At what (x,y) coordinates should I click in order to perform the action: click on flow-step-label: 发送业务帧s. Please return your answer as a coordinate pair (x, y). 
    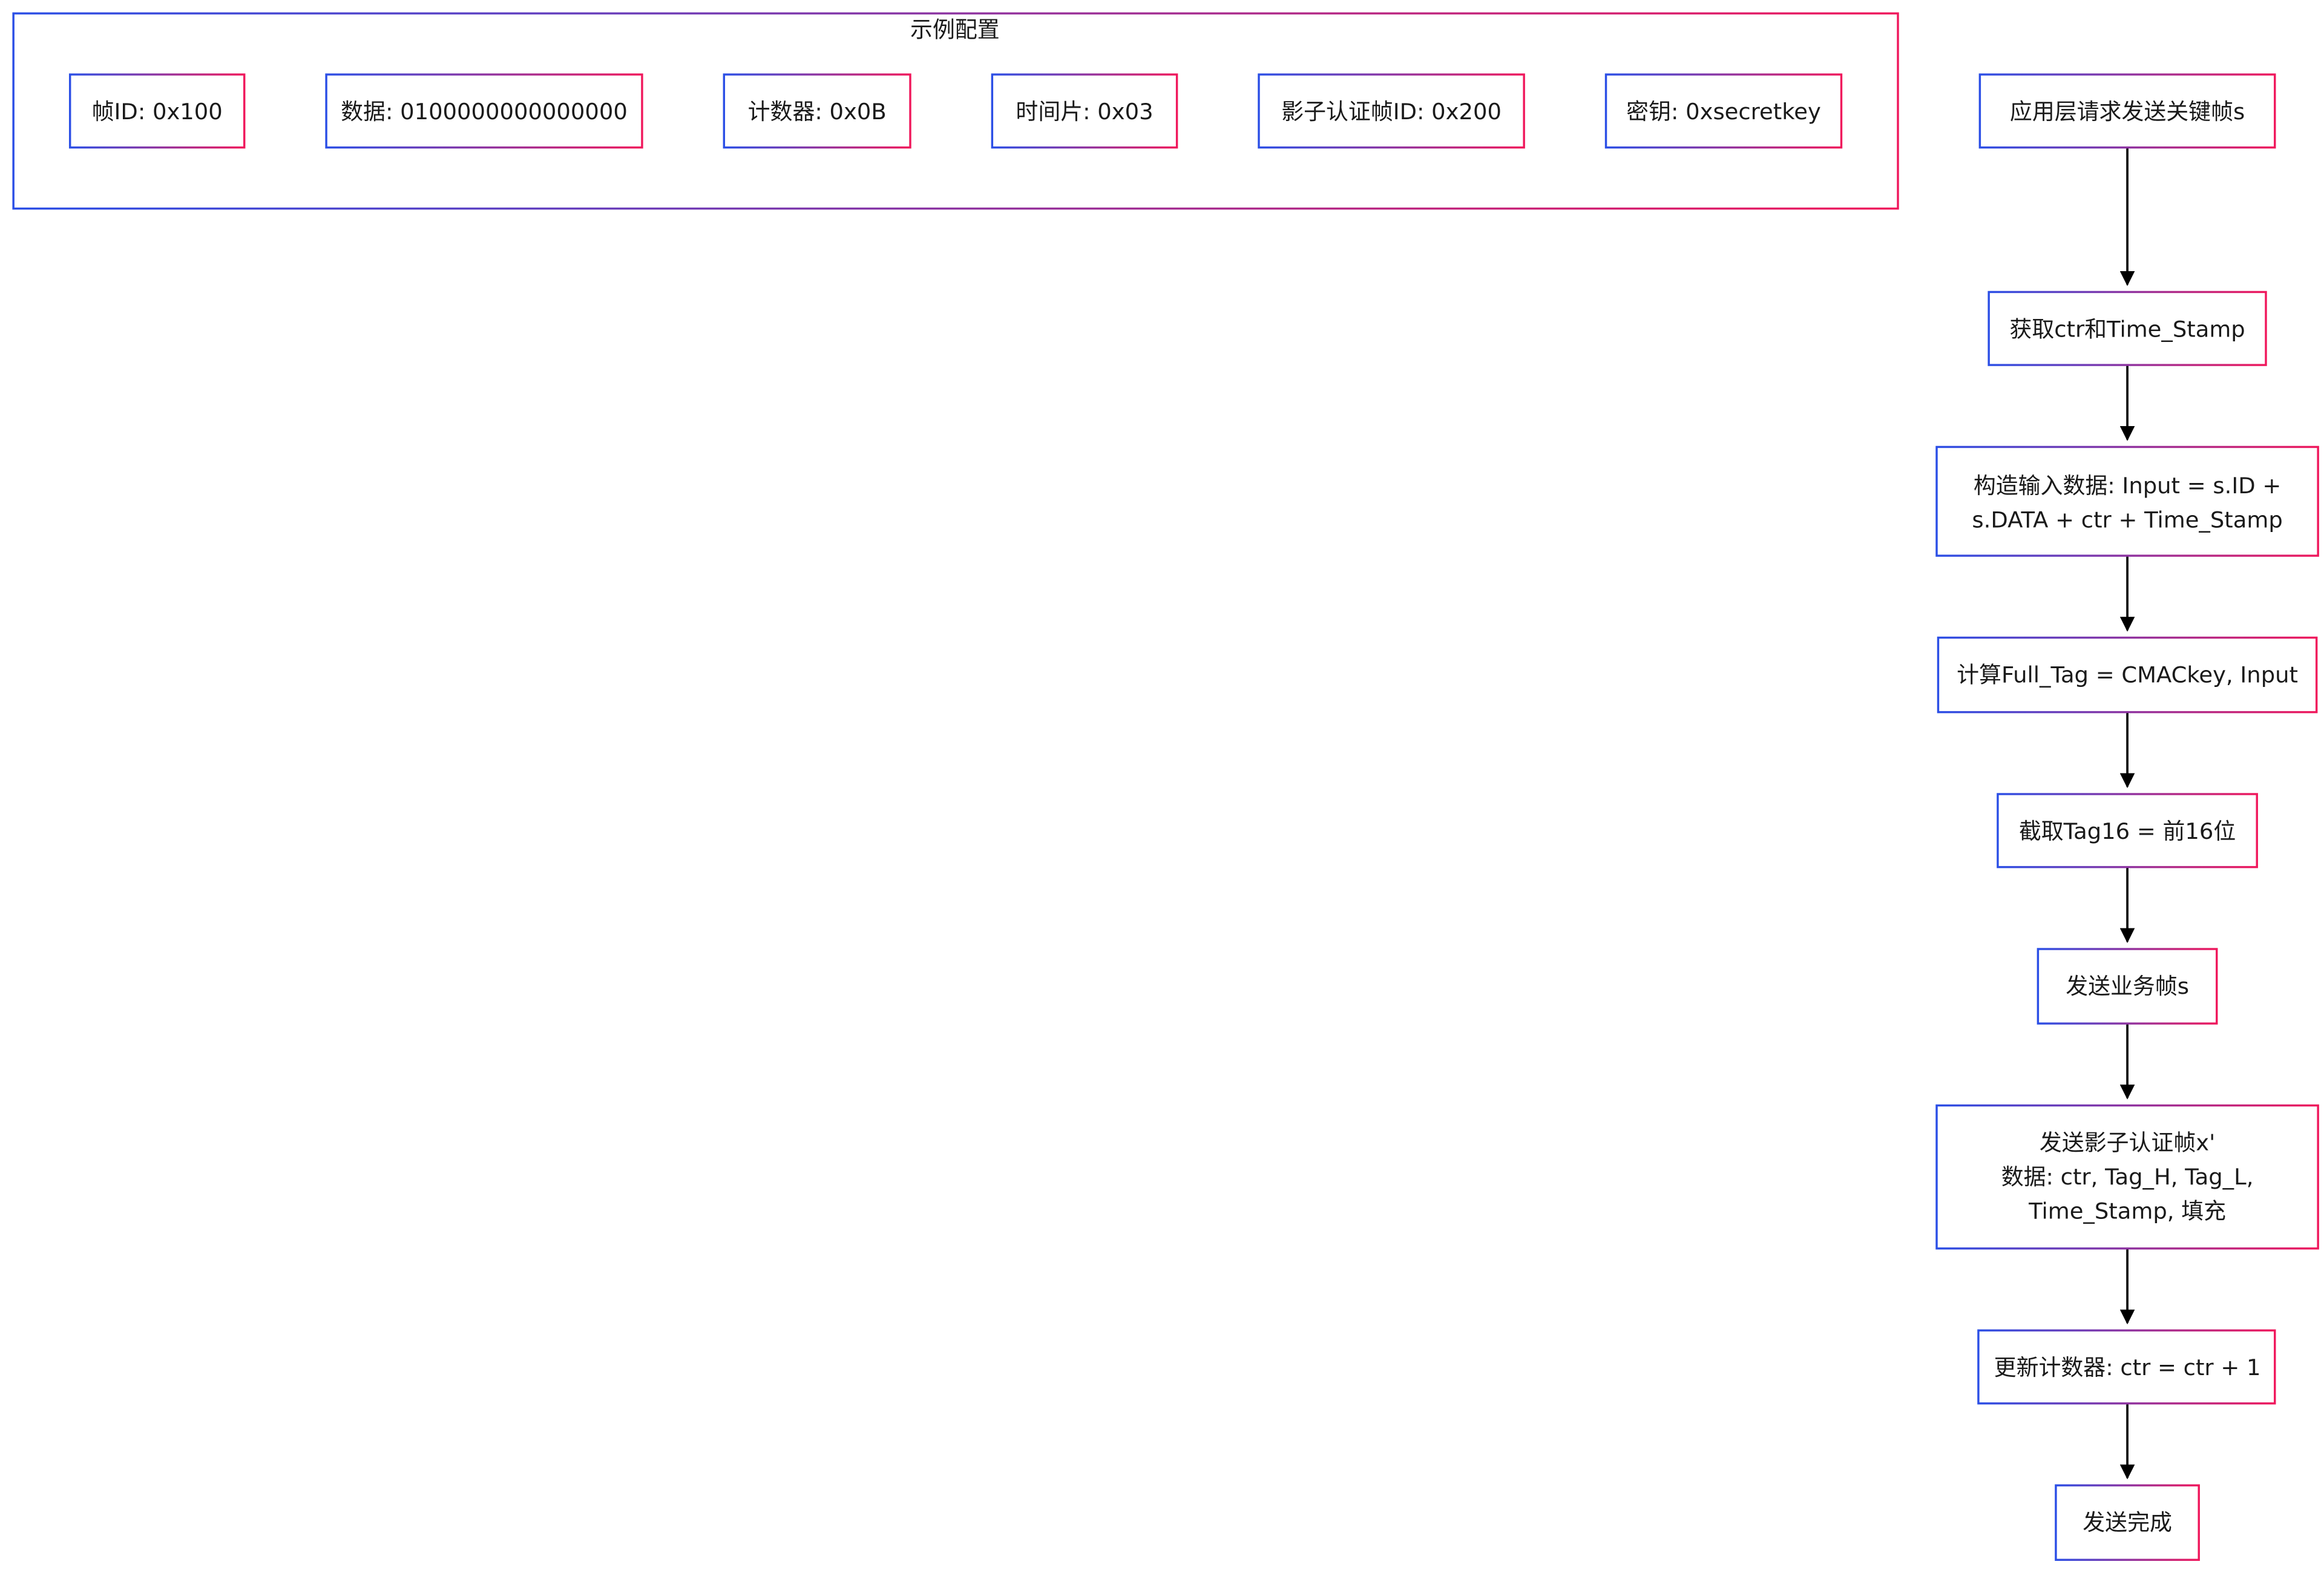
    Looking at the image, I should click on (2127, 986).